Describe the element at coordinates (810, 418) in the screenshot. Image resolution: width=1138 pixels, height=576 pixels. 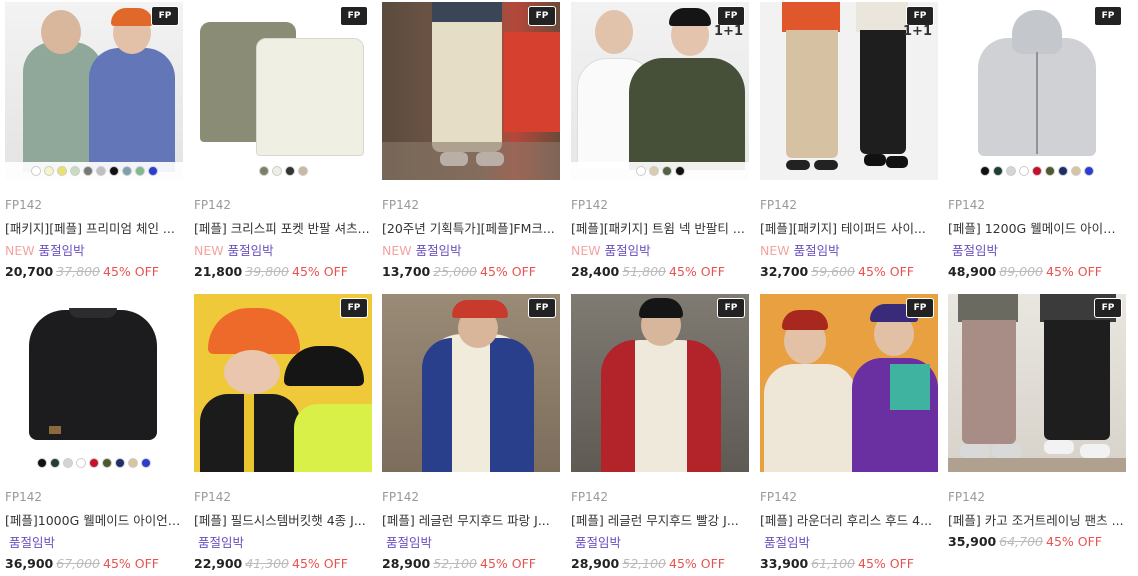
I see `fleece-hoodie-figure` at that location.